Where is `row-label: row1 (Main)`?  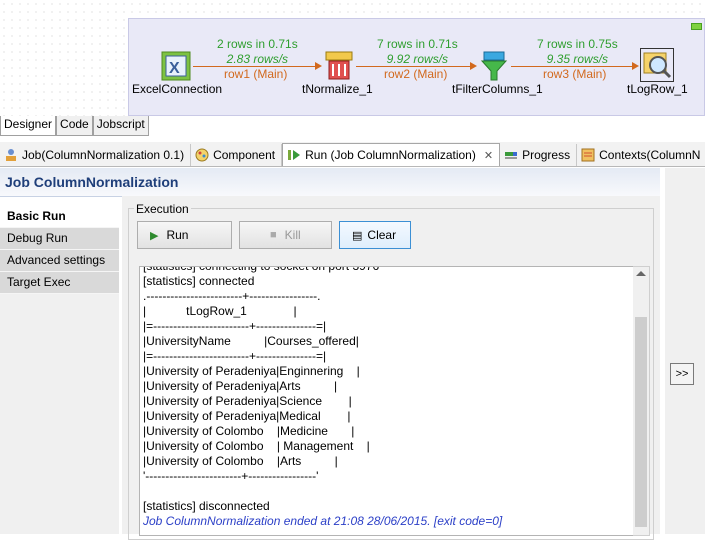
row-label: row1 (Main) is located at coordinates (256, 74).